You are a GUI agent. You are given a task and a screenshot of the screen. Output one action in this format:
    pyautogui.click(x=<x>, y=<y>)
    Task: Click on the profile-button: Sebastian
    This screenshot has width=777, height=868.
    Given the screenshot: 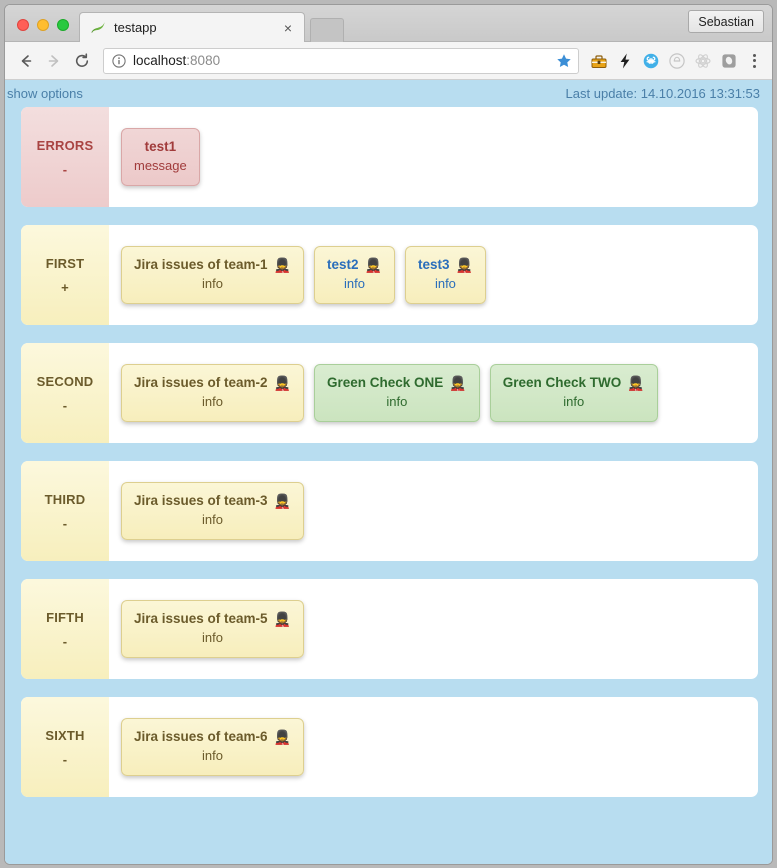 What is the action you would take?
    pyautogui.click(x=726, y=21)
    